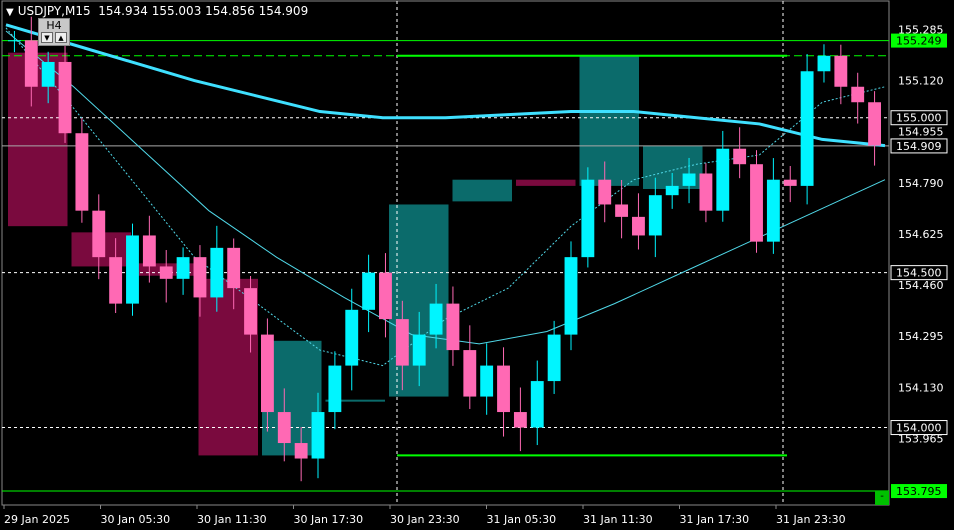 This screenshot has height=530, width=954. I want to click on price-tag-label: 154.000, so click(919, 428).